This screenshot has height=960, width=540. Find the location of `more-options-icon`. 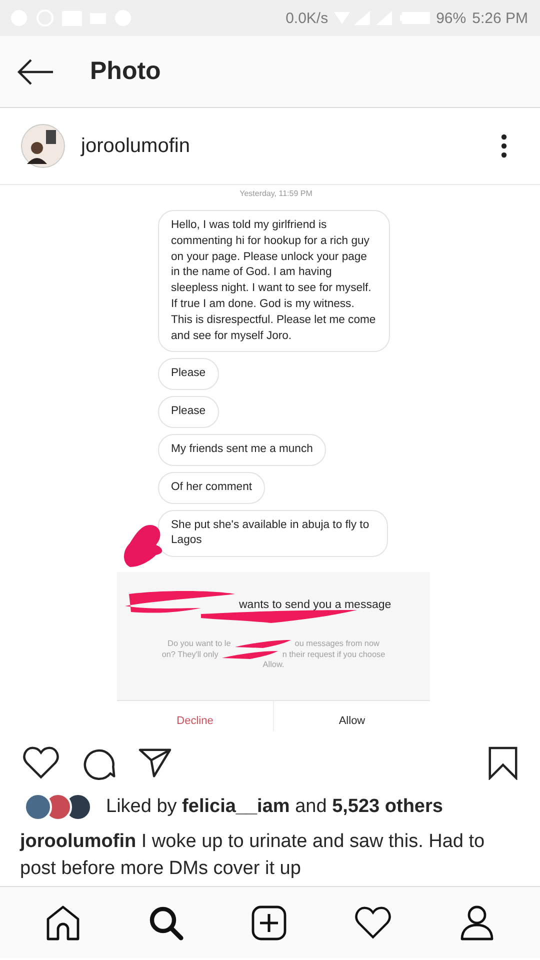

more-options-icon is located at coordinates (504, 146).